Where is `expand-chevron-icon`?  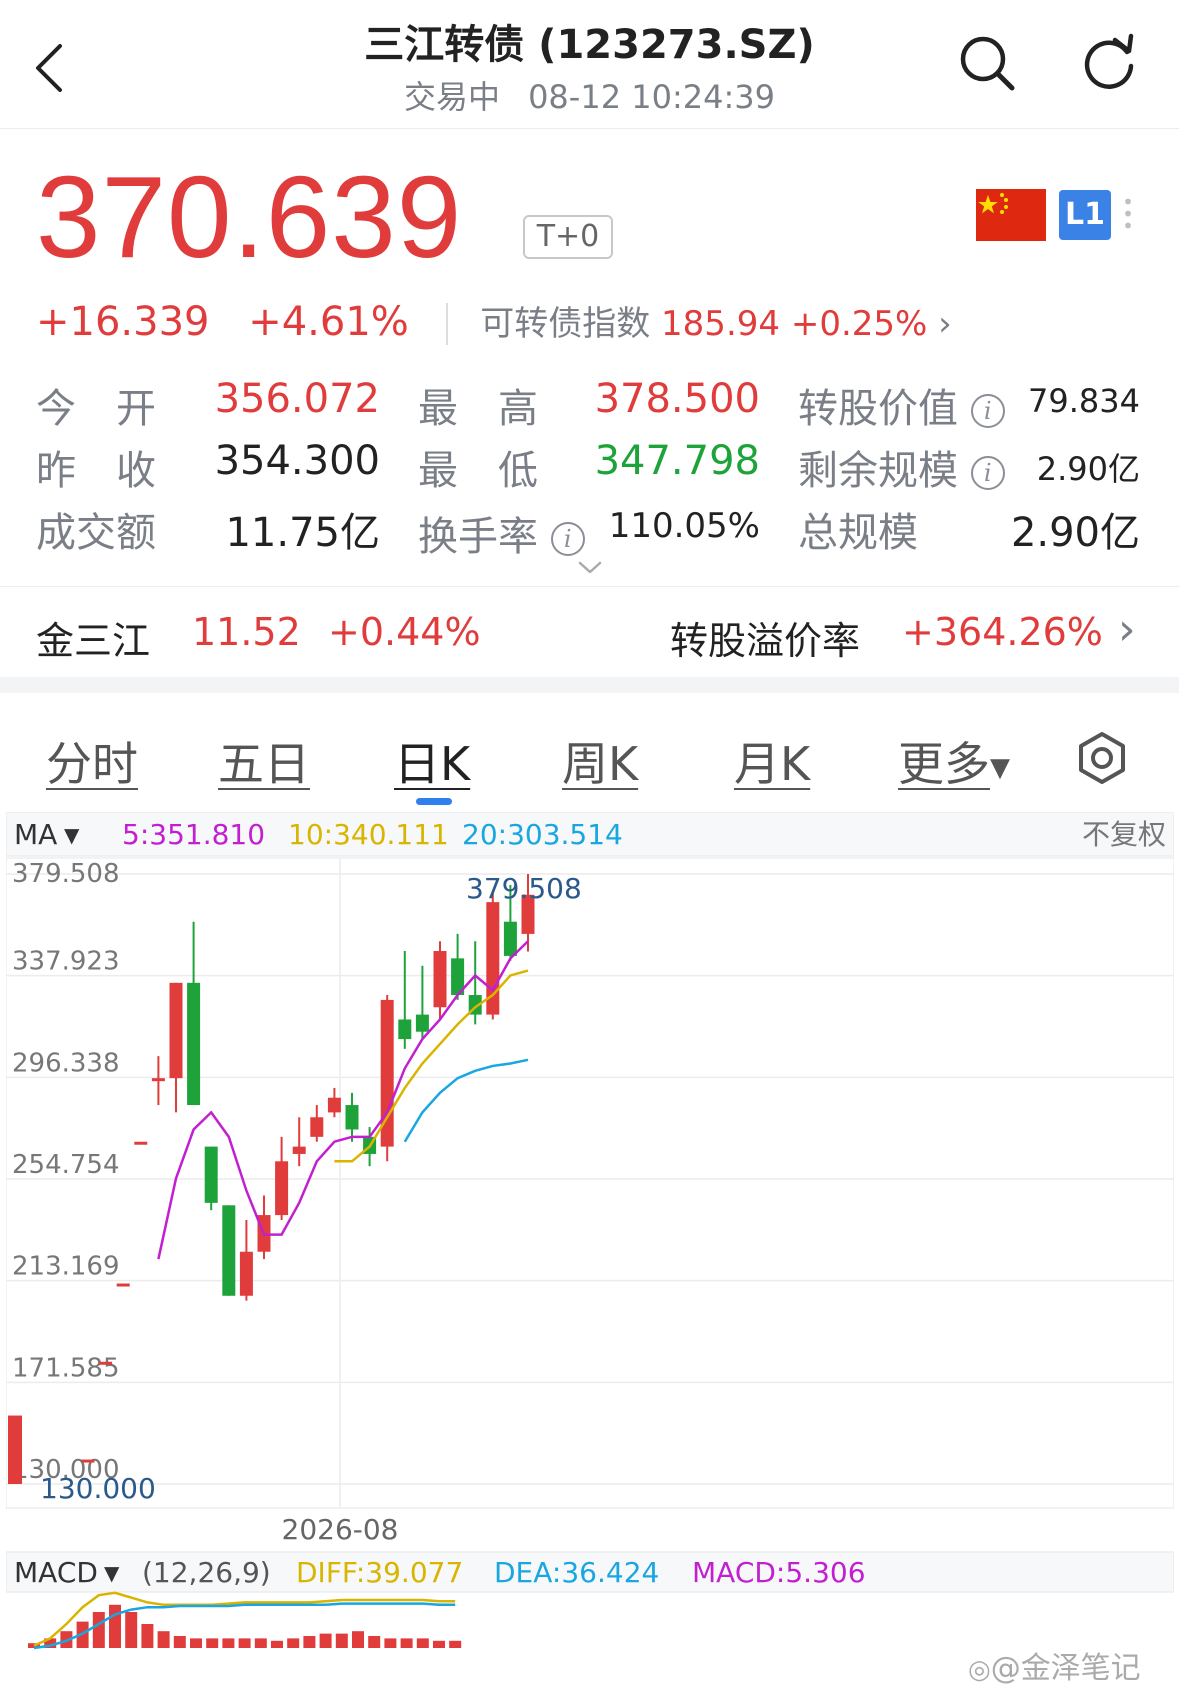 expand-chevron-icon is located at coordinates (590, 568).